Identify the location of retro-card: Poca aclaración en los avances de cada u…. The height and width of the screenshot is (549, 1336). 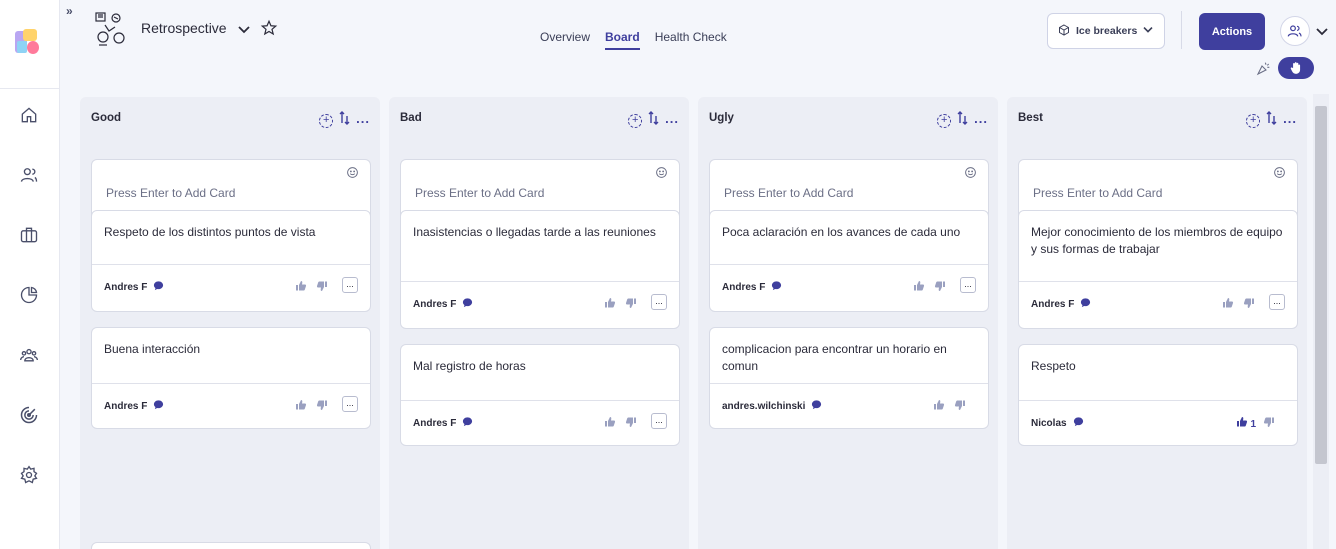
(849, 261).